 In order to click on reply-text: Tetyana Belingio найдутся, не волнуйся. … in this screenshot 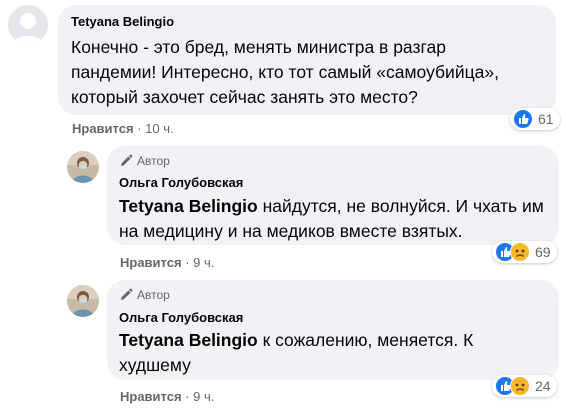, I will do `click(333, 219)`.